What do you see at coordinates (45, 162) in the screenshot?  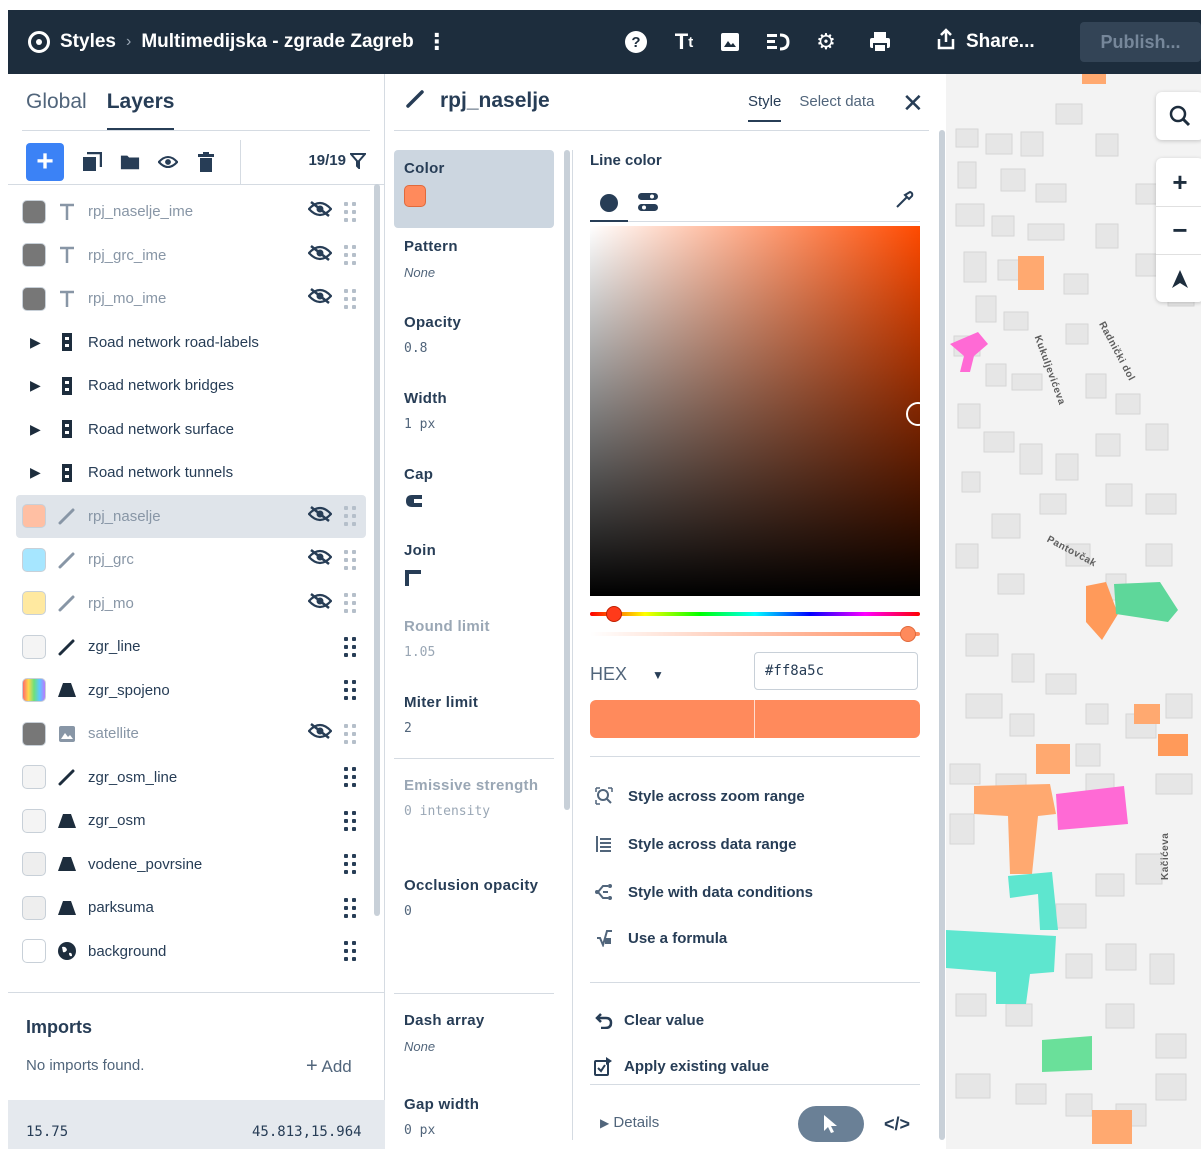 I see `add-layer-button: +` at bounding box center [45, 162].